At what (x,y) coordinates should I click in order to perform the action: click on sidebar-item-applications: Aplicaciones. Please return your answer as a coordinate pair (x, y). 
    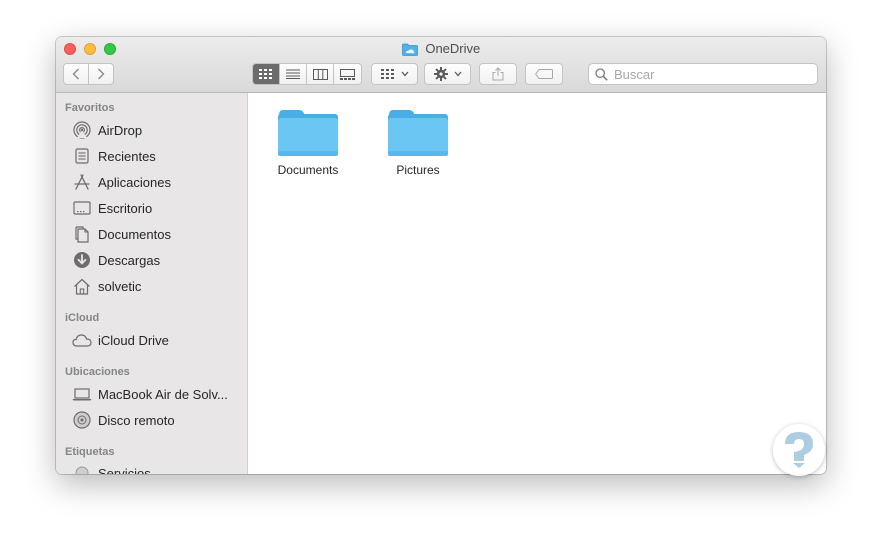
    Looking at the image, I should click on (157, 182).